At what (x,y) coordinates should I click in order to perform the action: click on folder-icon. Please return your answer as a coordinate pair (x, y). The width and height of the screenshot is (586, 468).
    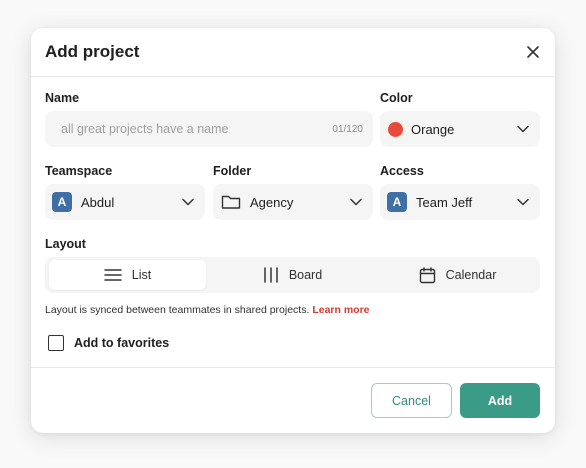
    Looking at the image, I should click on (231, 202).